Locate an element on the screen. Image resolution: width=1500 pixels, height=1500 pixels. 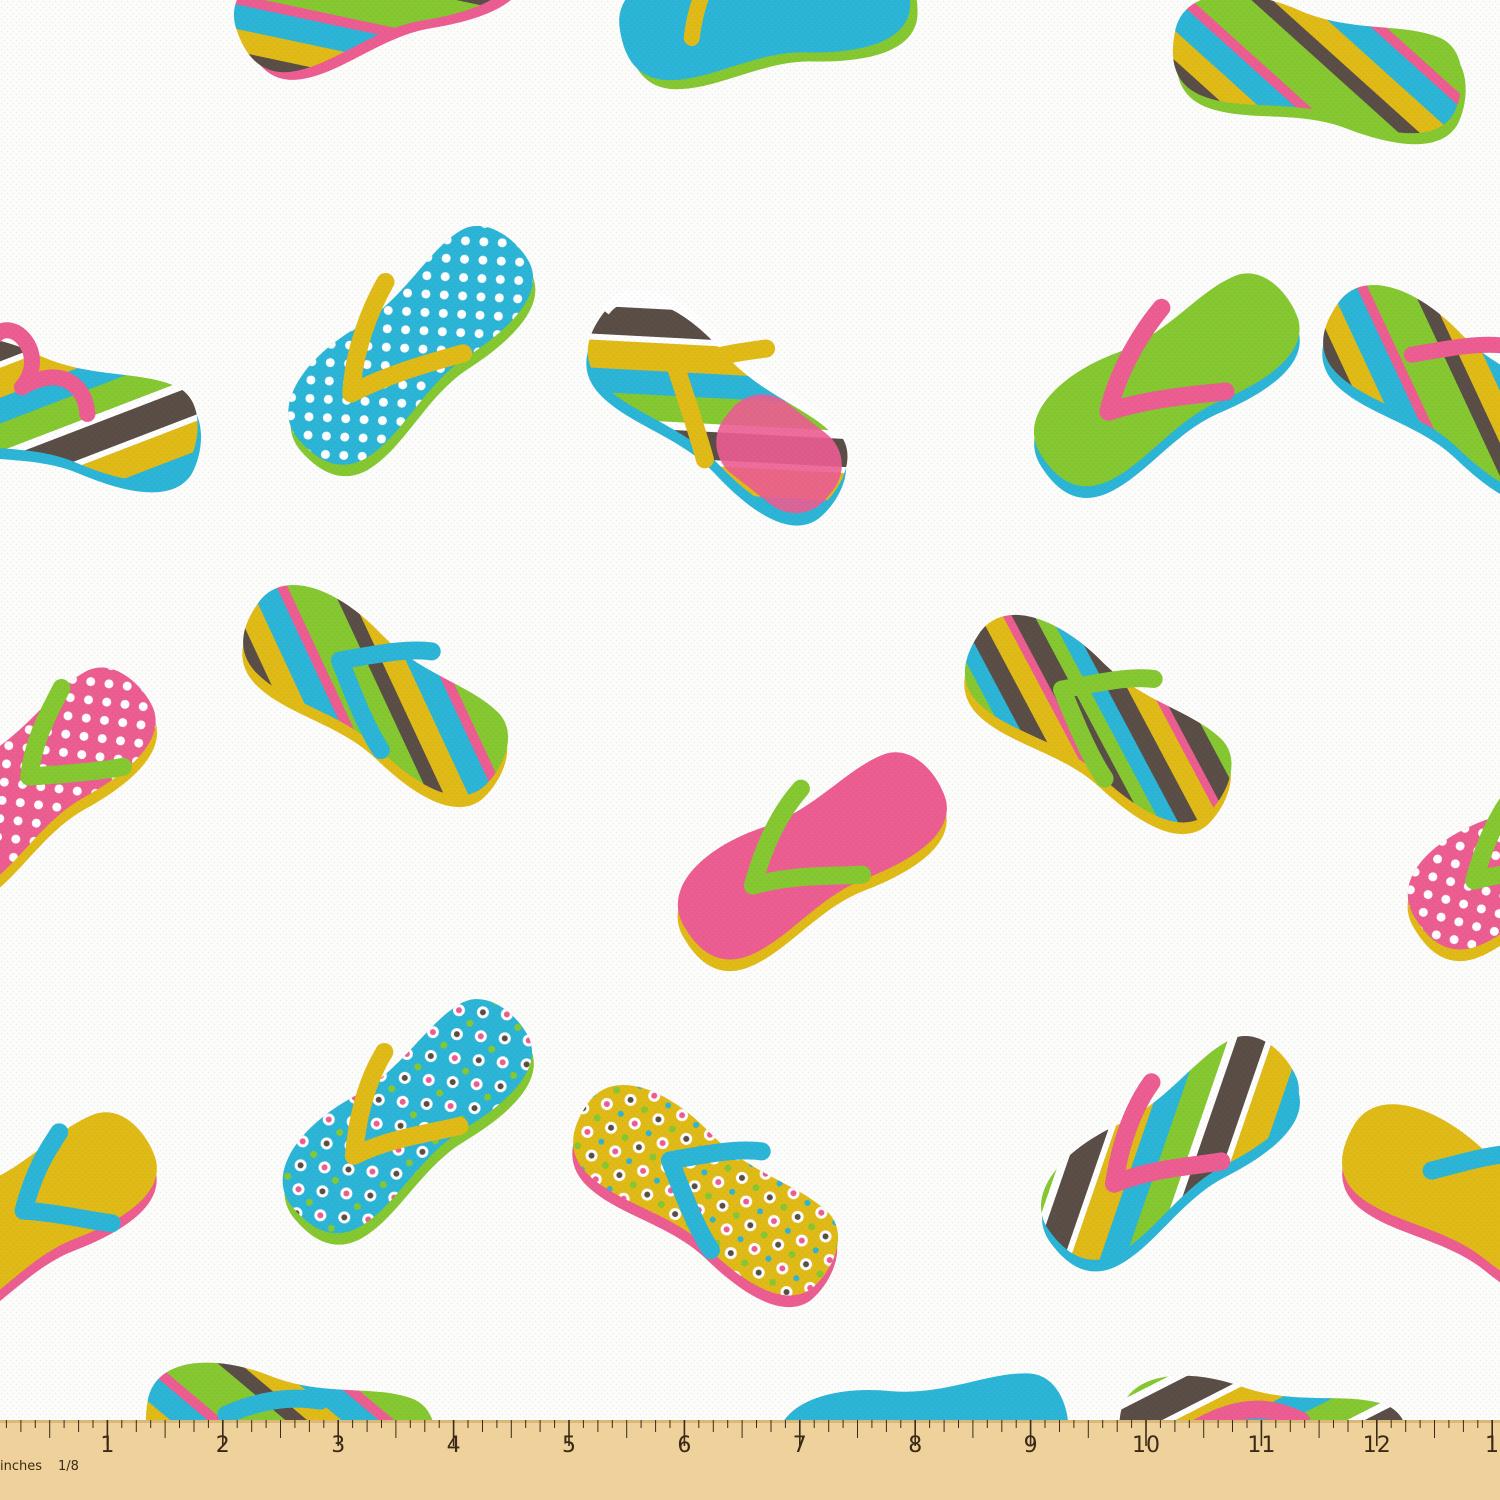
ruler-body is located at coordinates (750, 1460).